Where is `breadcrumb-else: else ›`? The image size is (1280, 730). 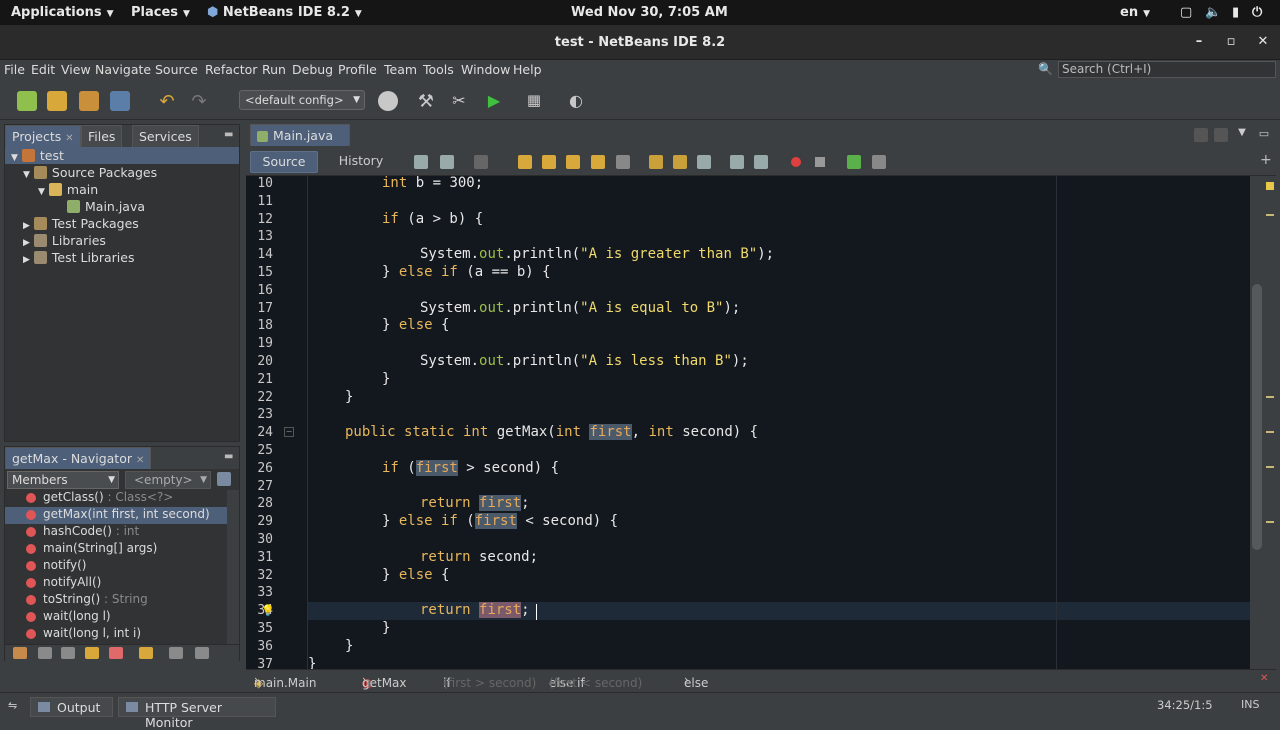
breadcrumb-else: else › is located at coordinates (696, 681).